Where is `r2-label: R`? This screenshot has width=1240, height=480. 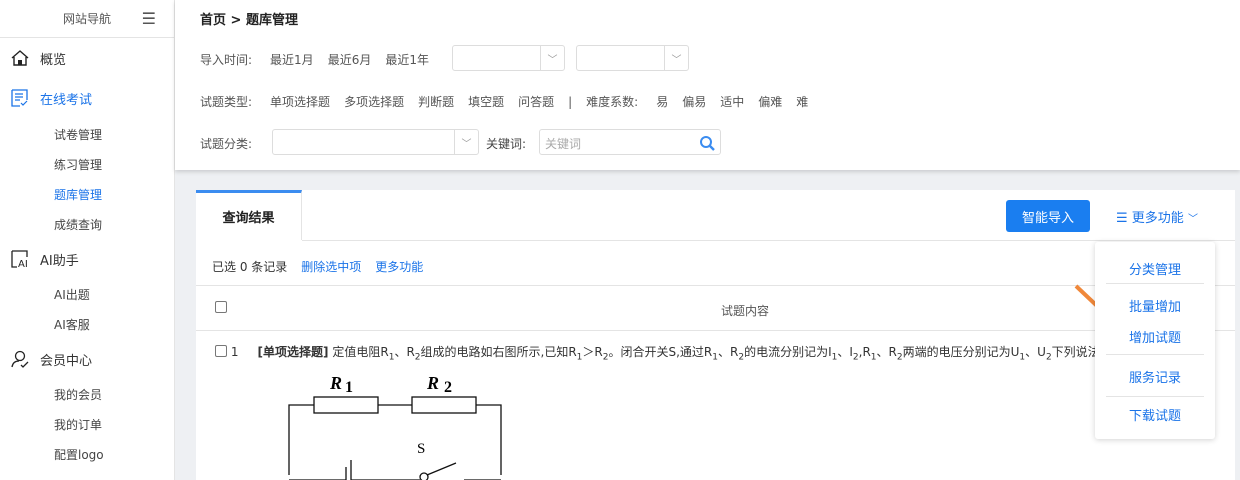 r2-label: R is located at coordinates (432, 383).